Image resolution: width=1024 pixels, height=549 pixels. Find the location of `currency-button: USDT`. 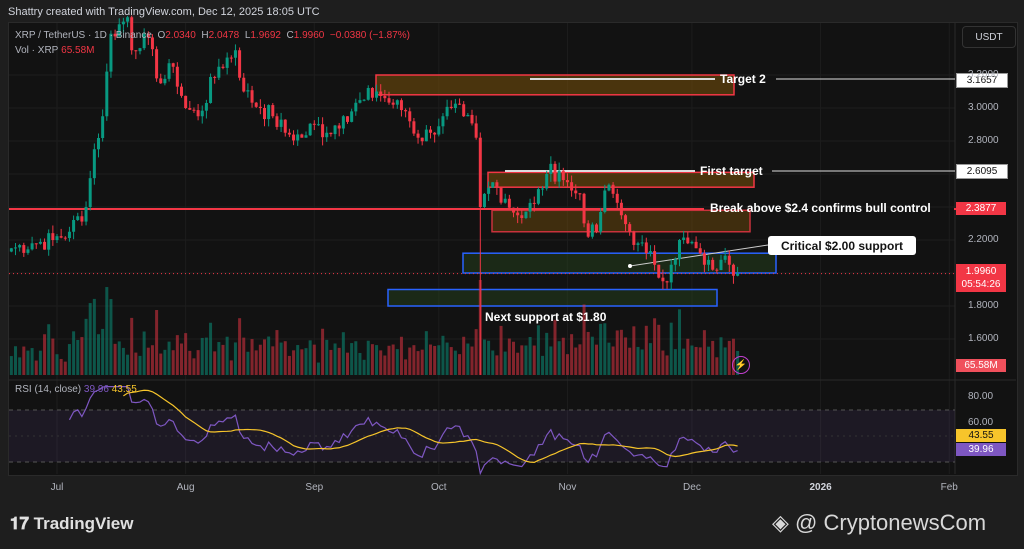

currency-button: USDT is located at coordinates (989, 37).